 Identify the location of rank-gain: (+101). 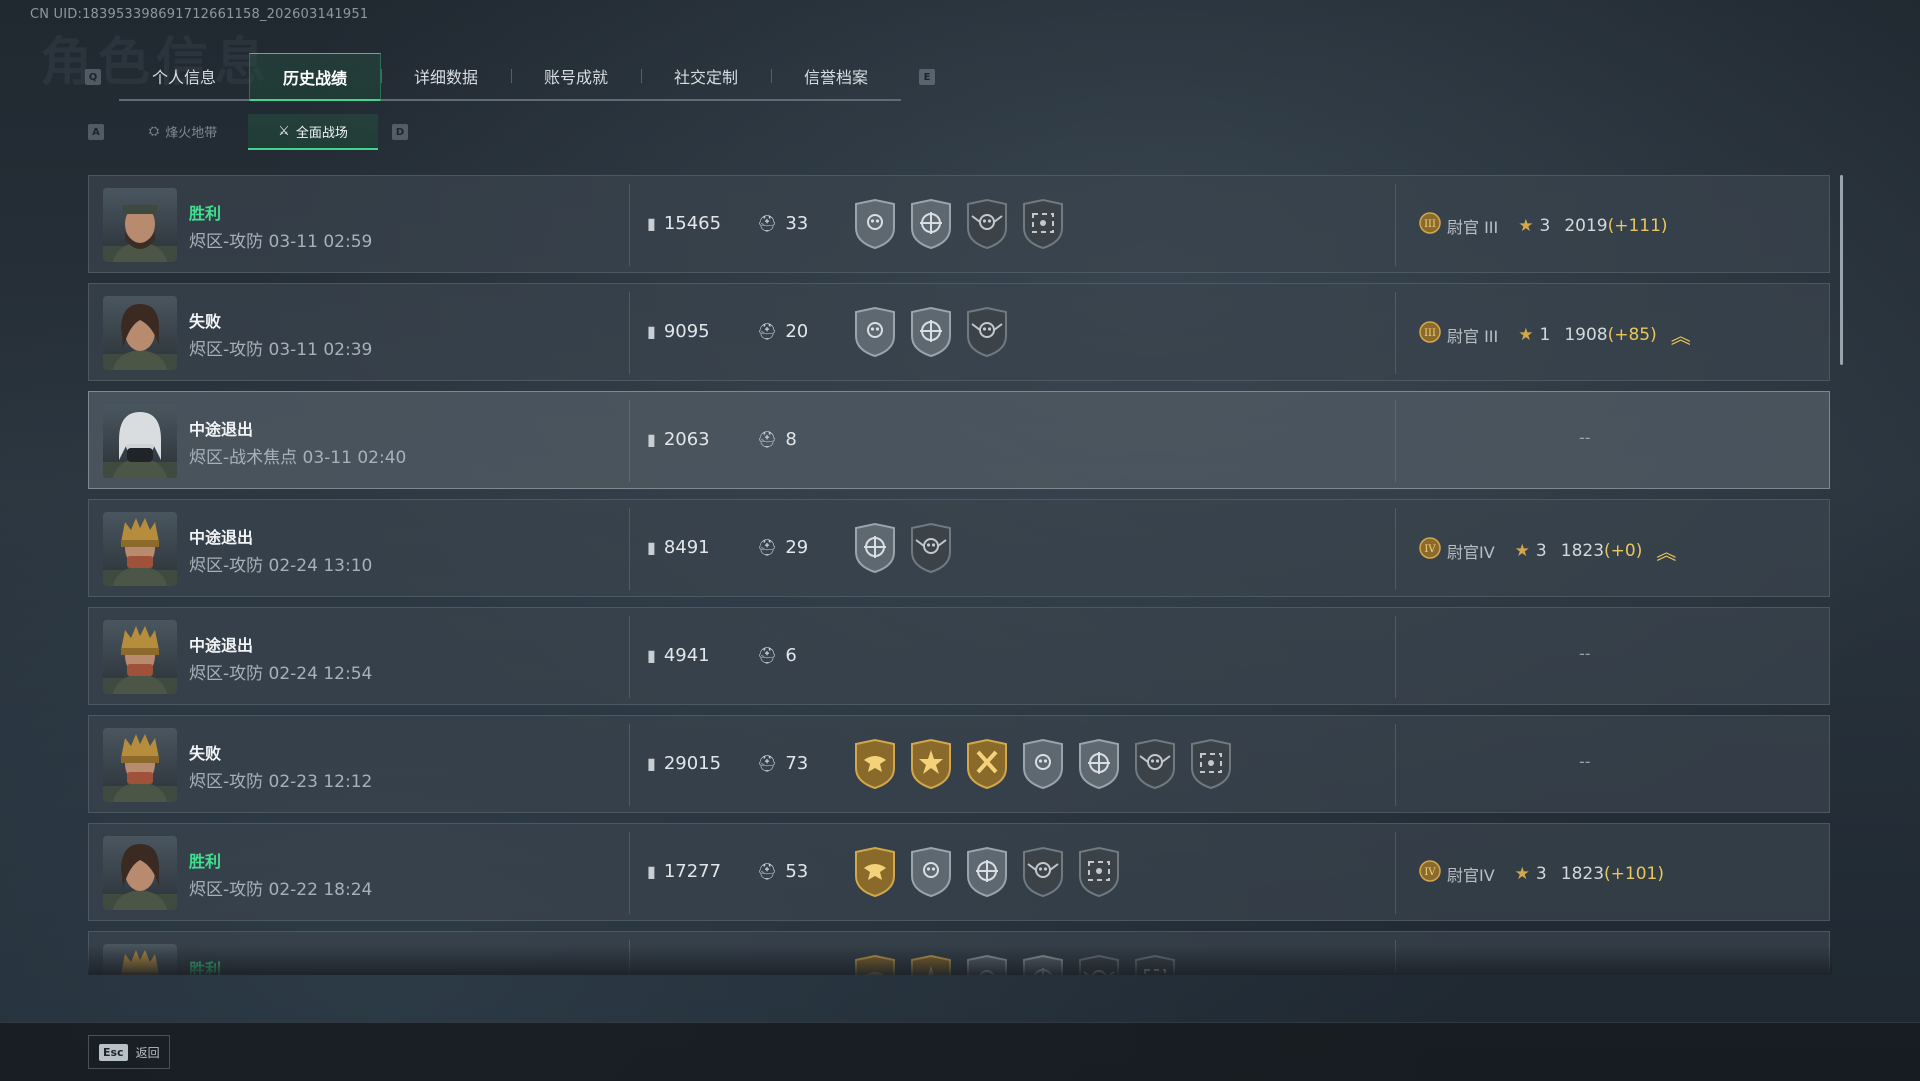
(1634, 874).